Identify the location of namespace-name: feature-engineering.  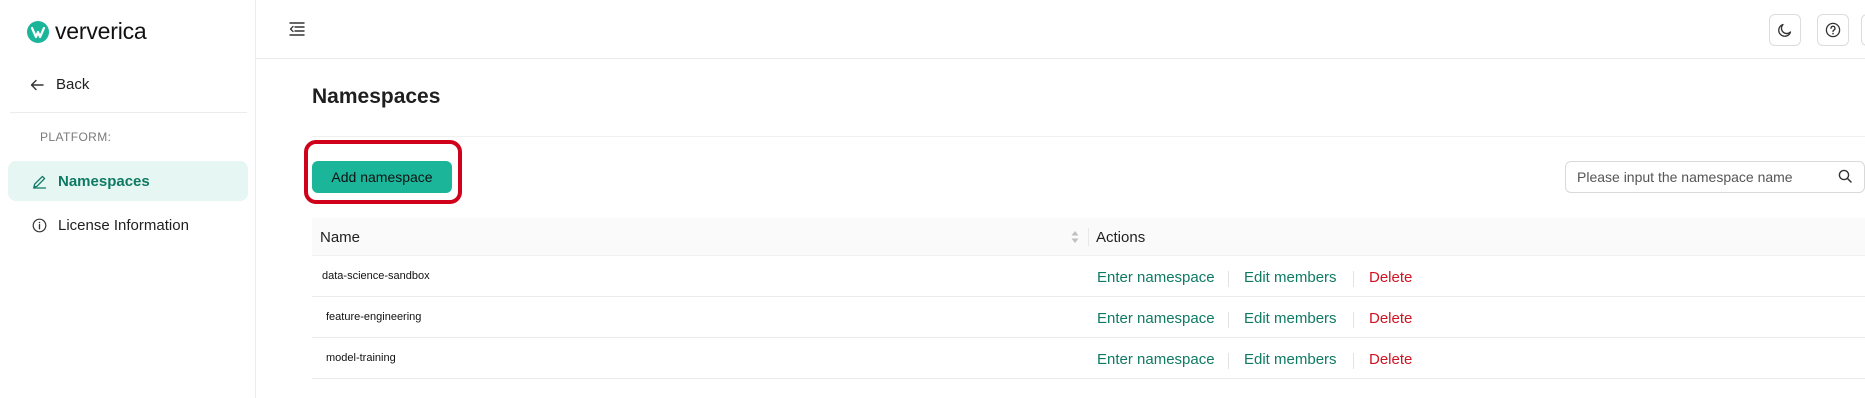
(374, 317).